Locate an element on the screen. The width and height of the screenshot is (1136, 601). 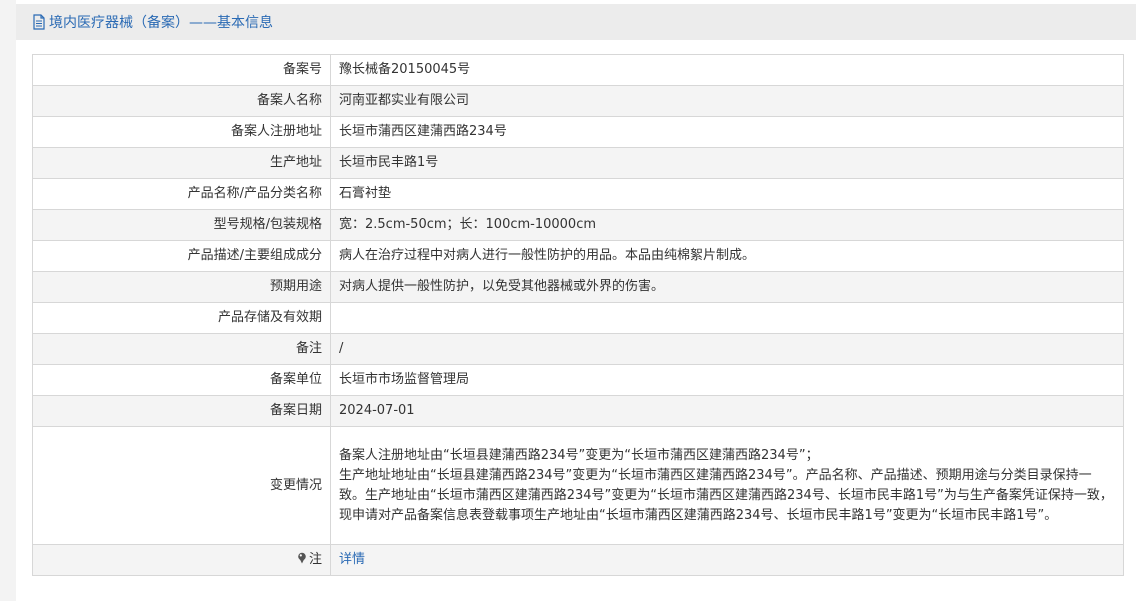
intended-use-label: 预期用途 is located at coordinates (181, 287).